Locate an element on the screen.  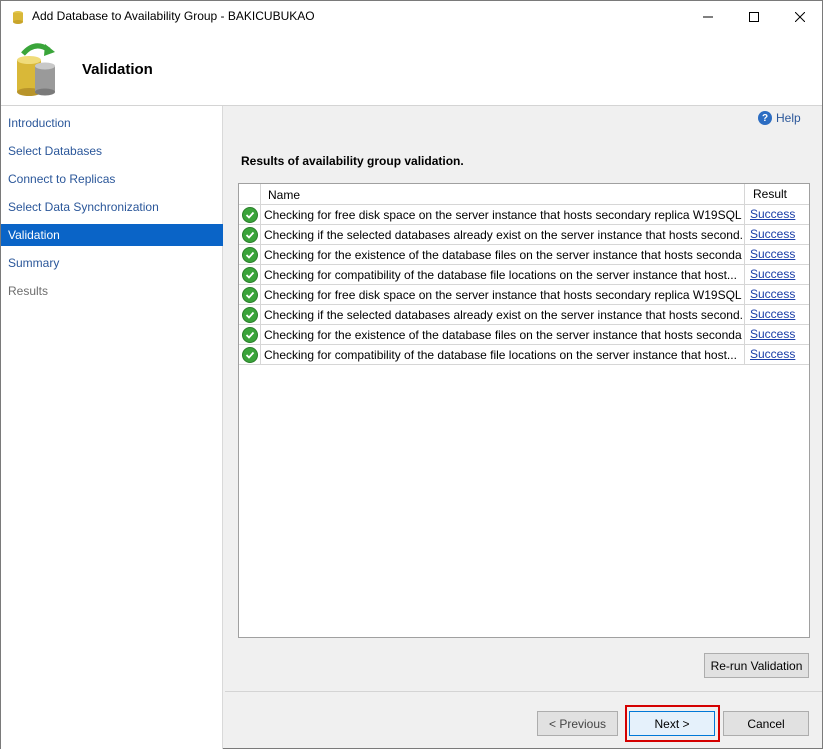
close-button is located at coordinates (800, 16).